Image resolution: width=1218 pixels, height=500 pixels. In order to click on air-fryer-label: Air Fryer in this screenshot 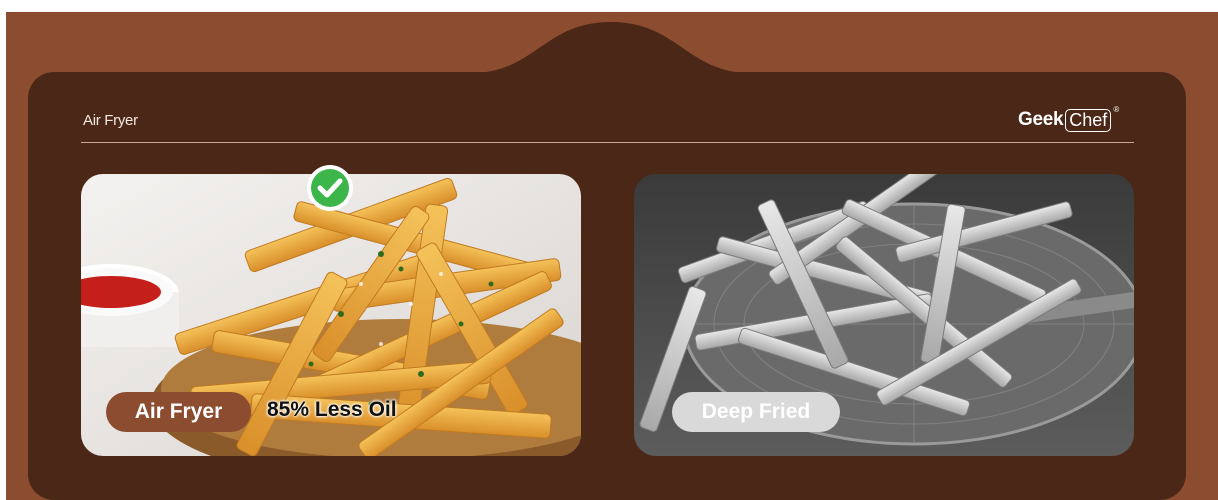, I will do `click(178, 412)`.